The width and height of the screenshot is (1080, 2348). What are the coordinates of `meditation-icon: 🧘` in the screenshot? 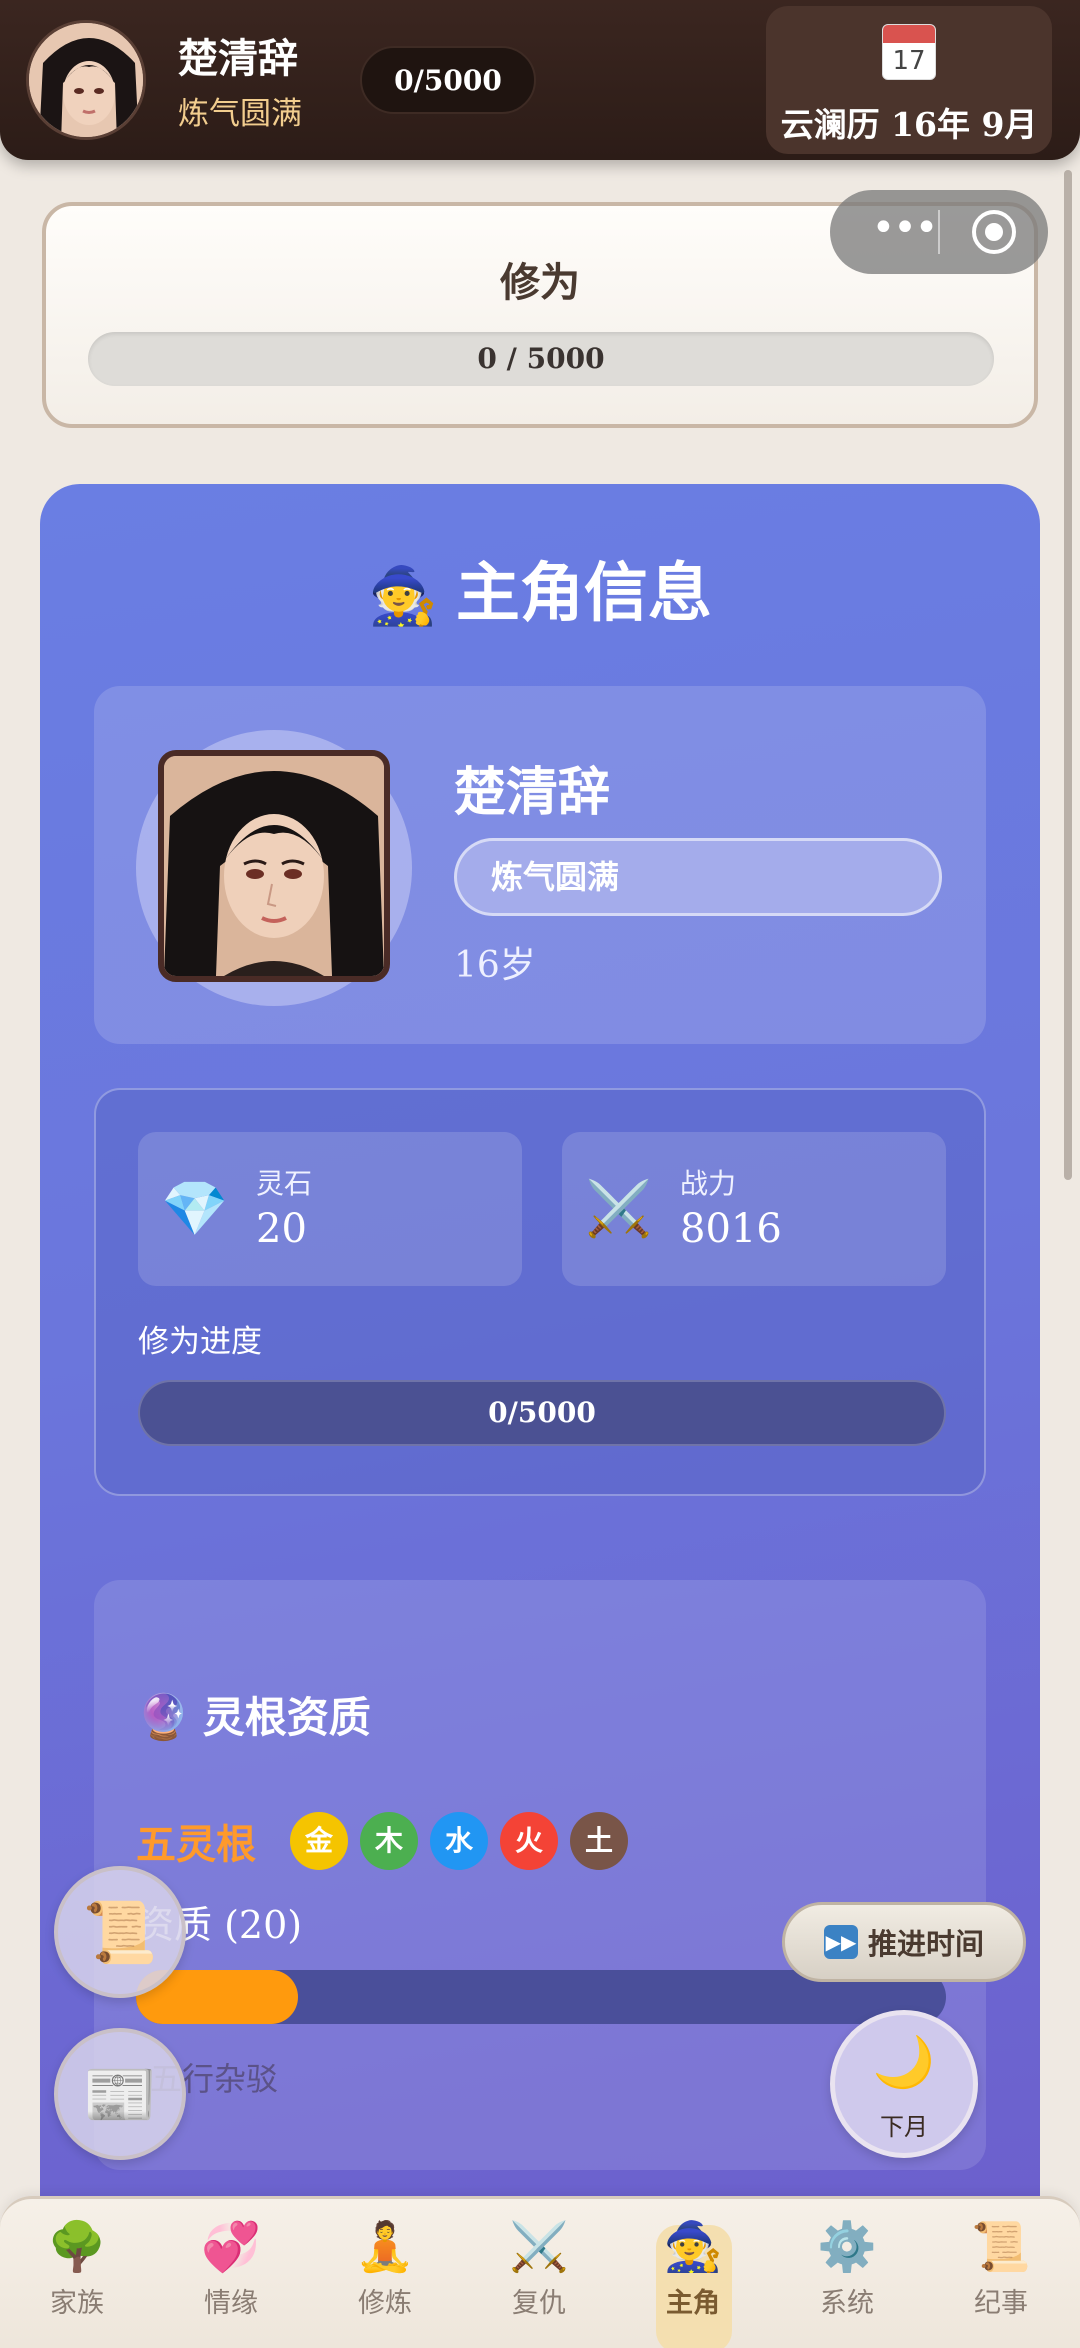 It's located at (385, 2247).